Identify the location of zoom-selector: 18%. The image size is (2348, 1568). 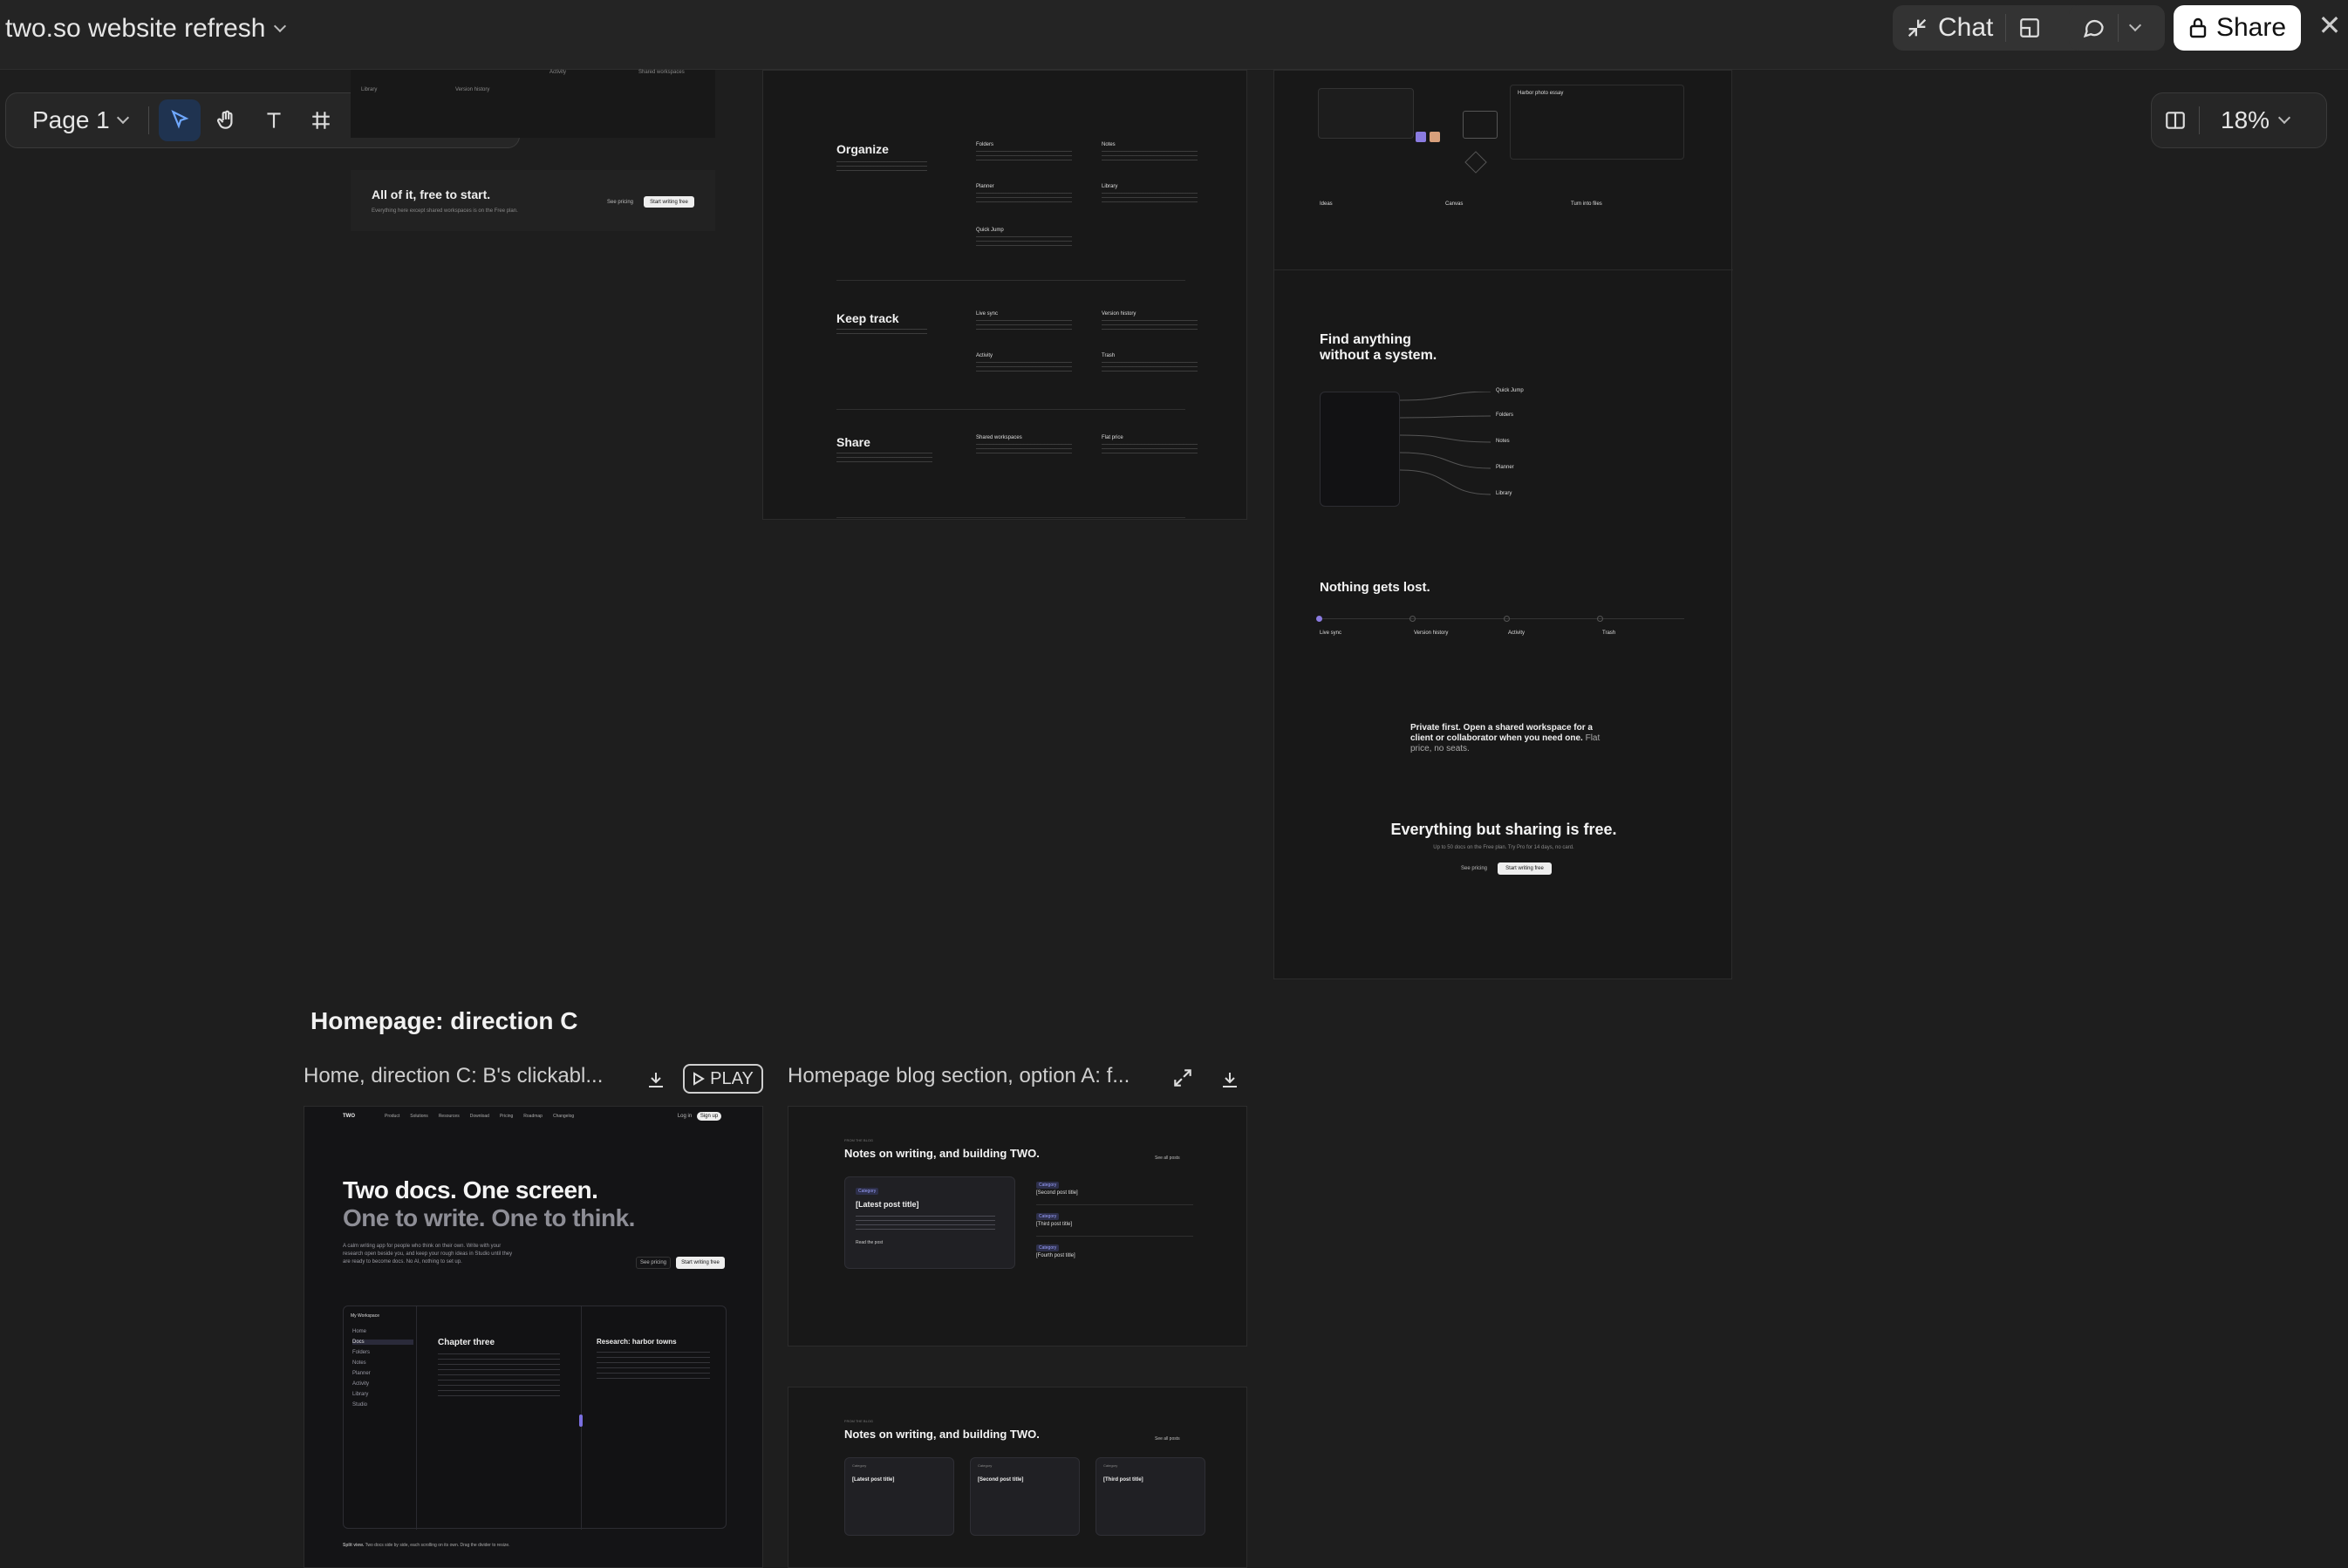
(2245, 120).